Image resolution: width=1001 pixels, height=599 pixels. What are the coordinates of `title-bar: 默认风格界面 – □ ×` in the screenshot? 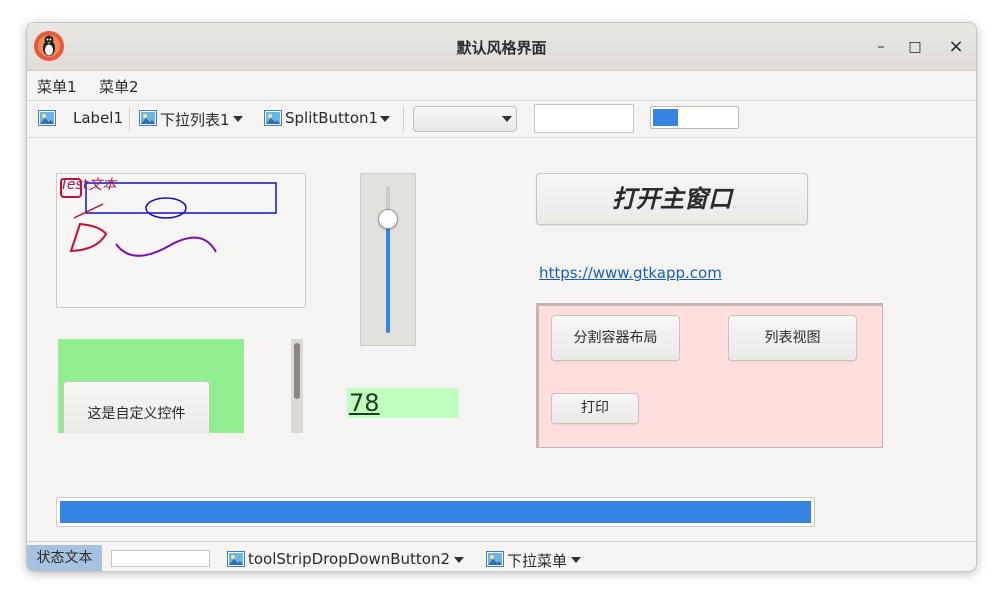 It's located at (501, 47).